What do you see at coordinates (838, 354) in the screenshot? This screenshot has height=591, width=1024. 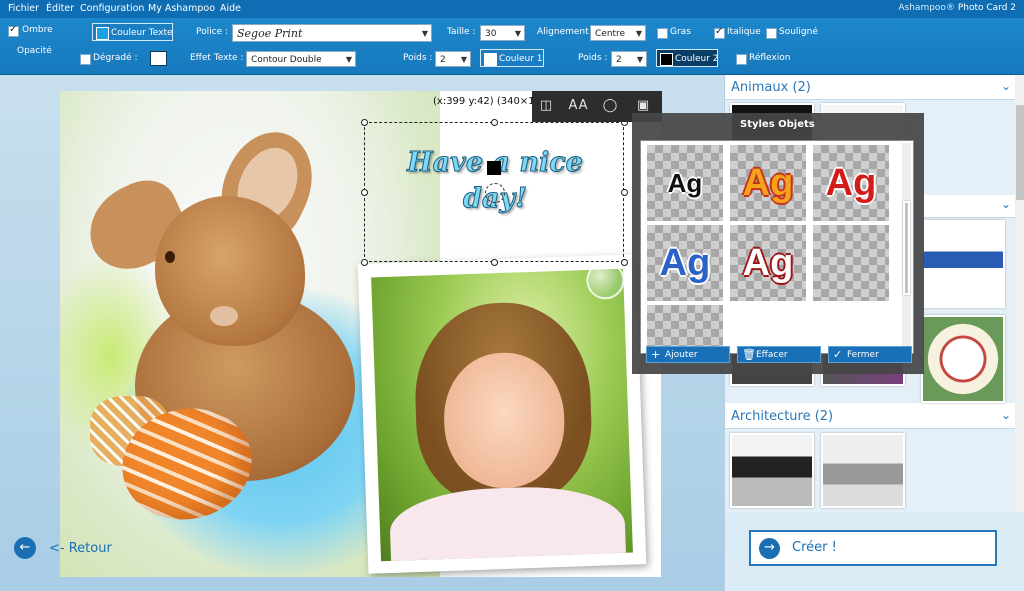 I see `check-icon: ✓` at bounding box center [838, 354].